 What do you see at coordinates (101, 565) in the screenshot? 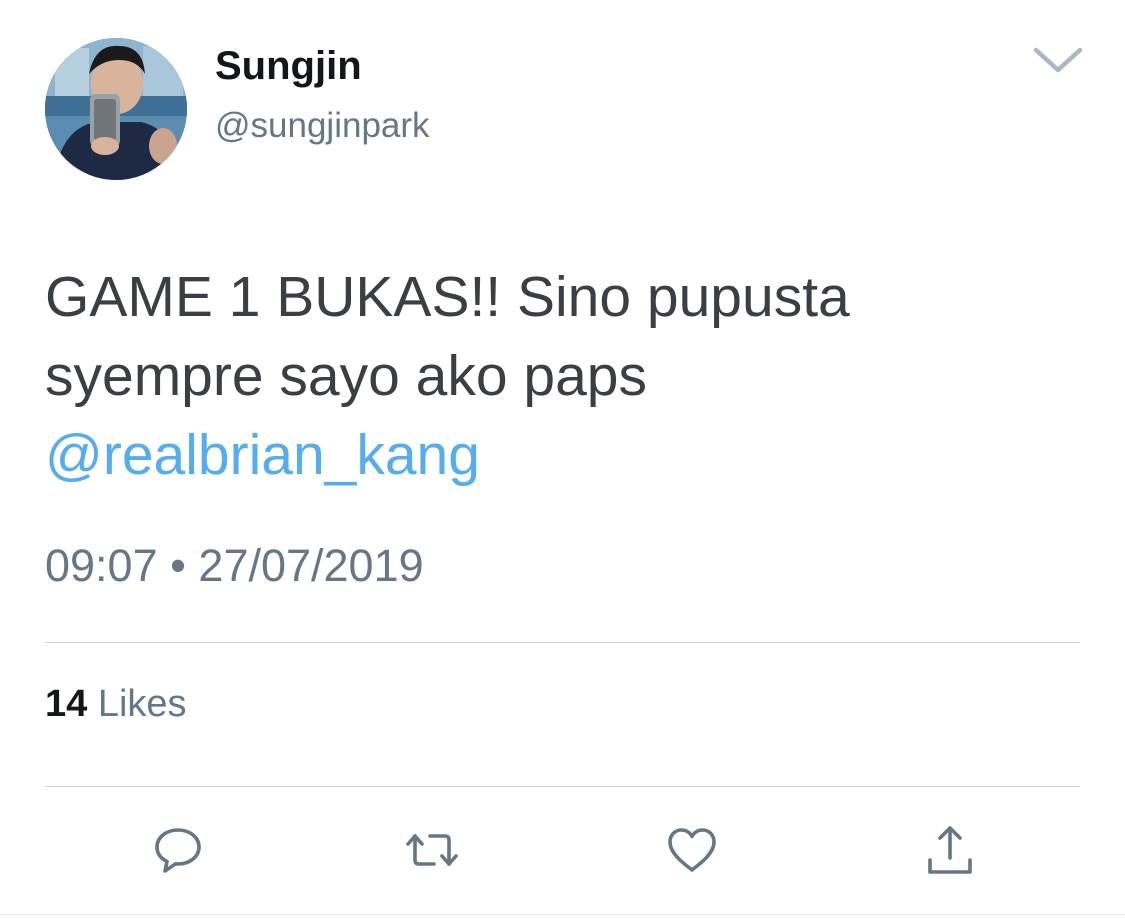
I see `tweet-time: 09:07` at bounding box center [101, 565].